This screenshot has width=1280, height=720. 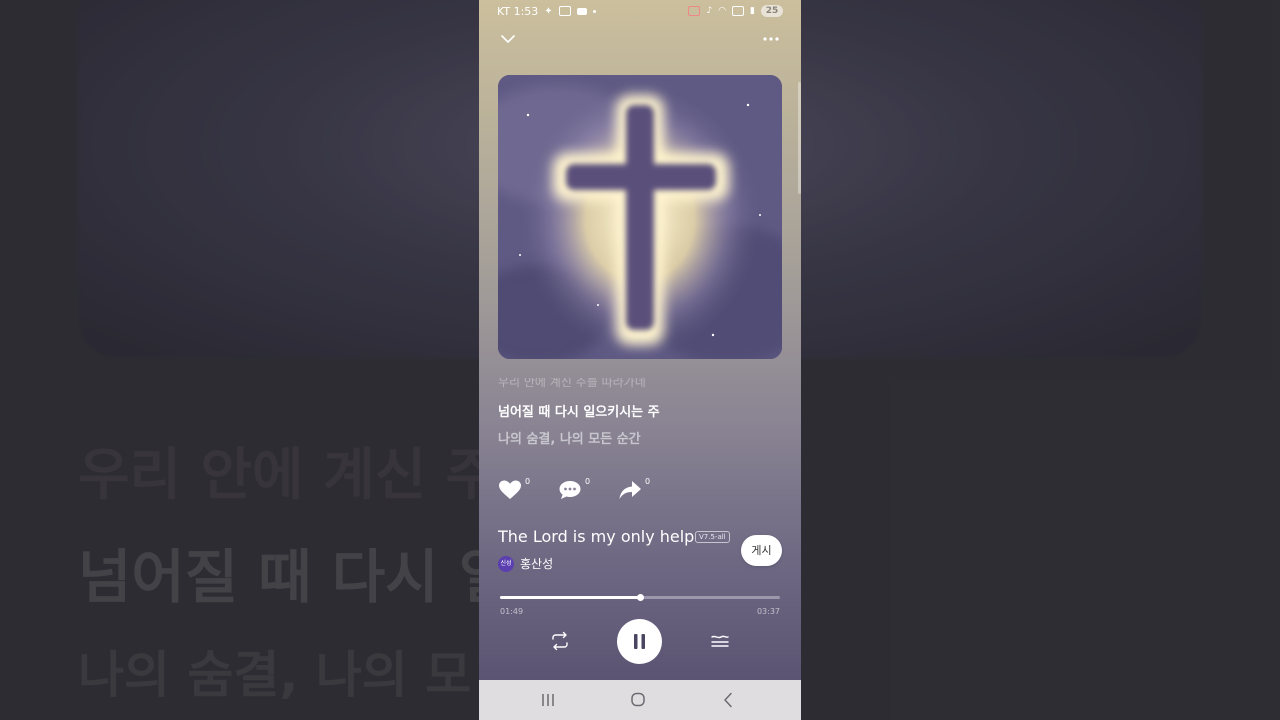 I want to click on progress-fill, so click(x=570, y=597).